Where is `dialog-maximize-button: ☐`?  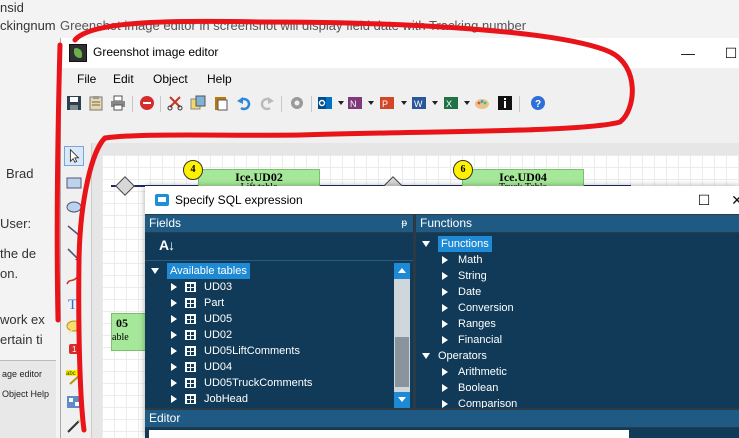
dialog-maximize-button: ☐ is located at coordinates (704, 200).